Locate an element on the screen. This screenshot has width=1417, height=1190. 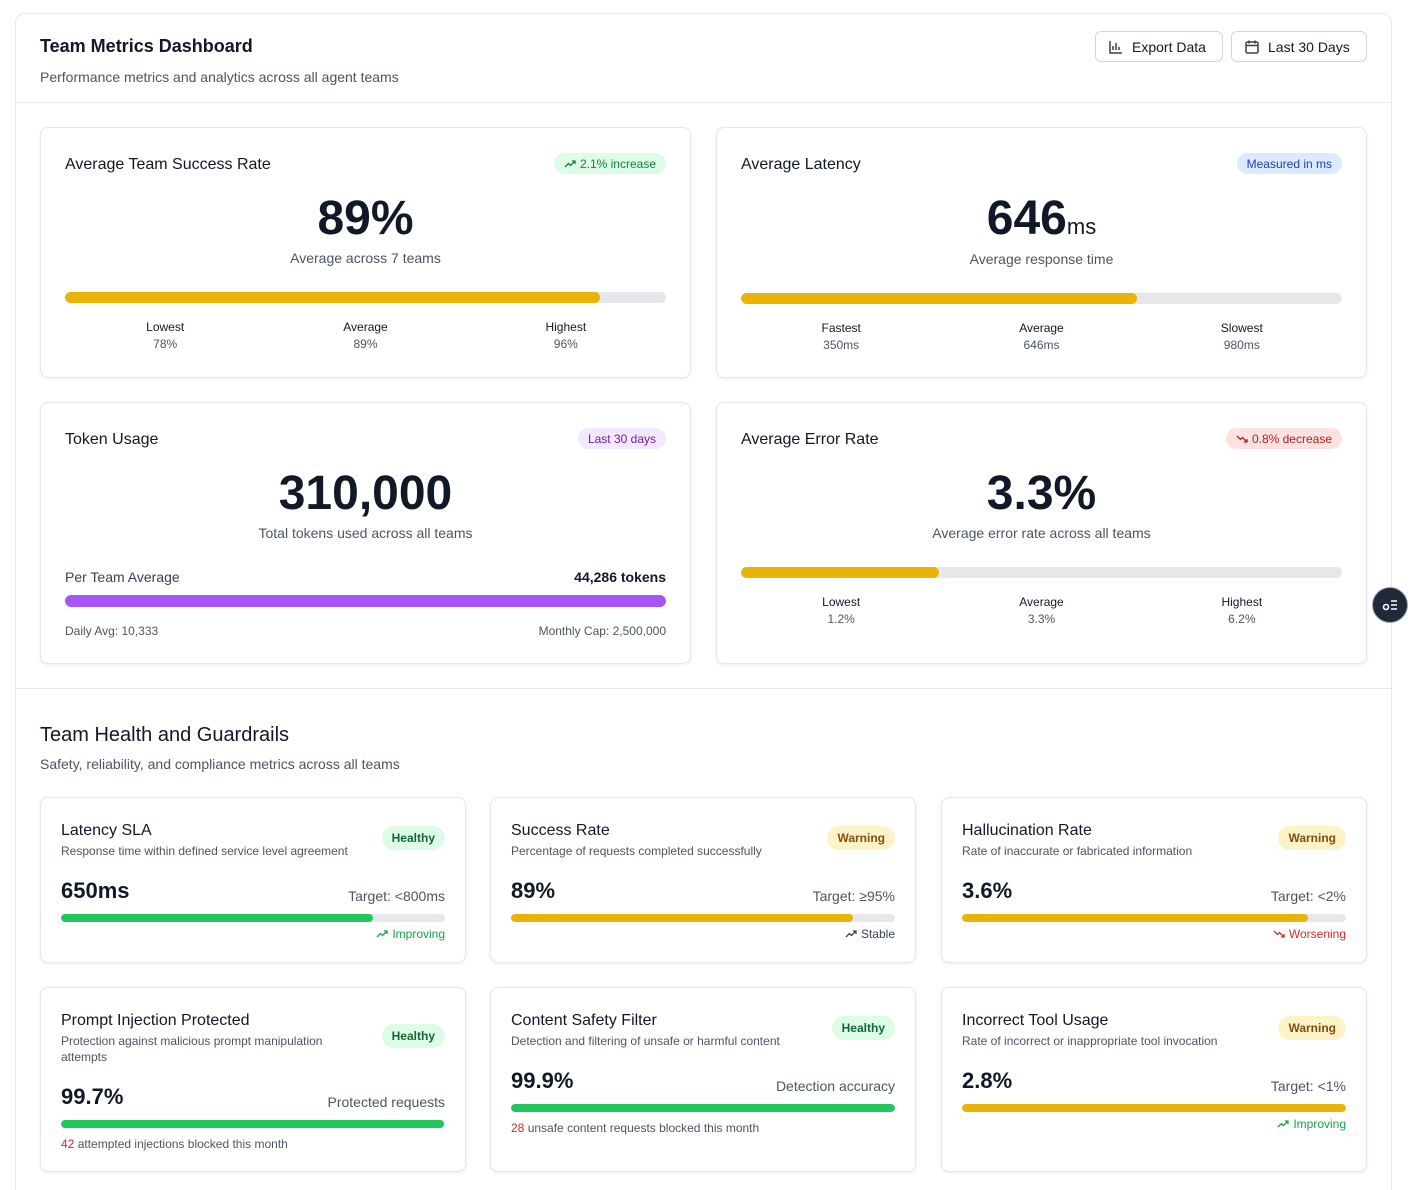
badge-text: Last 30 days is located at coordinates (621, 438).